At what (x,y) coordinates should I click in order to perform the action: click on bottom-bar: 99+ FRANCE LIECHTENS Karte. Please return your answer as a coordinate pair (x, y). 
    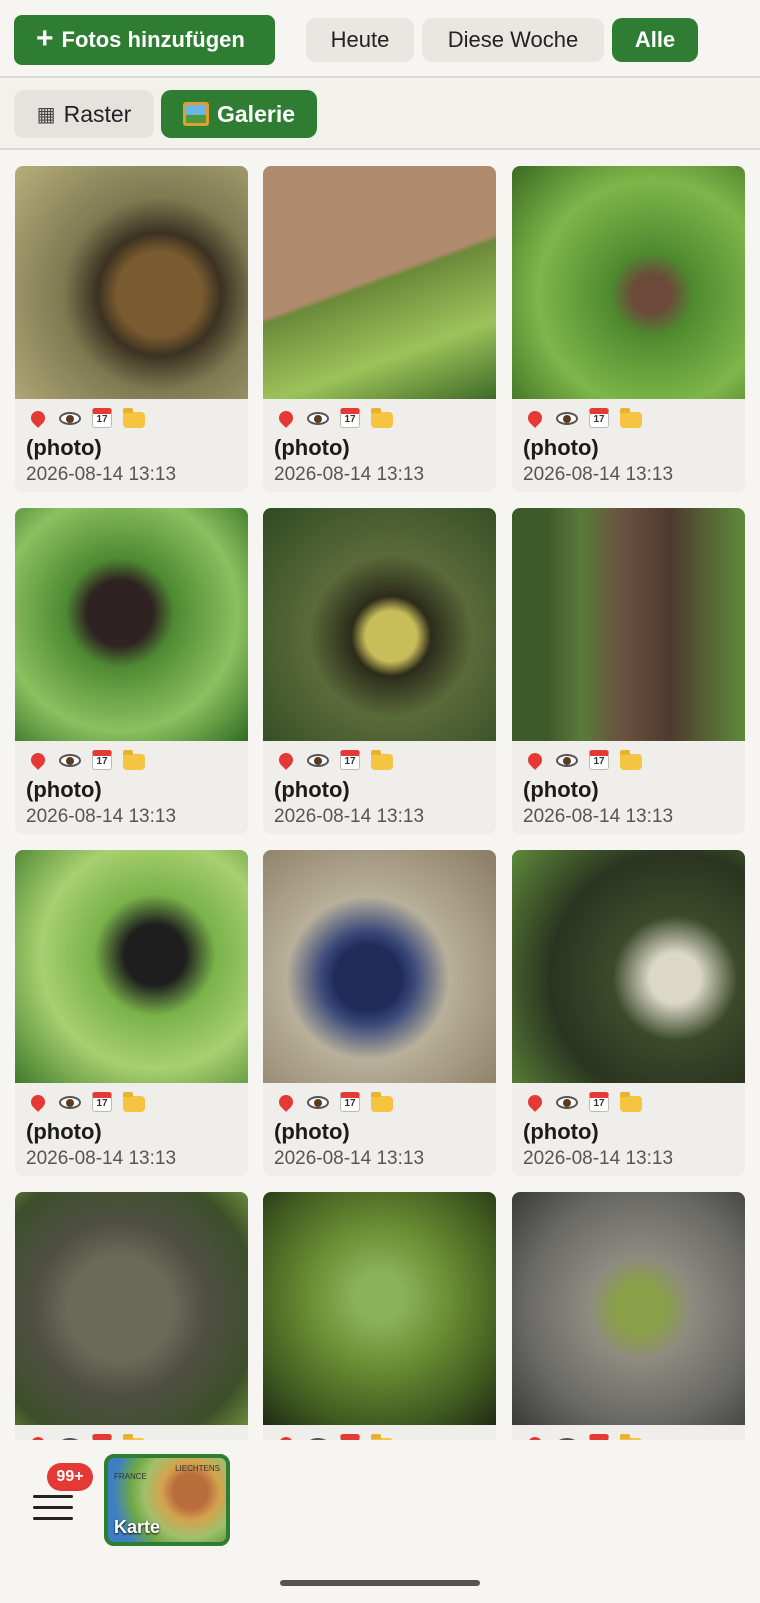
    Looking at the image, I should click on (380, 1521).